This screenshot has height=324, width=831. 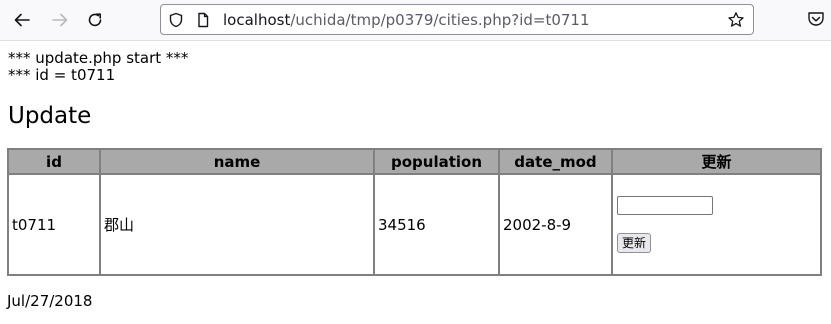 I want to click on debug-start-text: *** update.php start ***, so click(x=98, y=58).